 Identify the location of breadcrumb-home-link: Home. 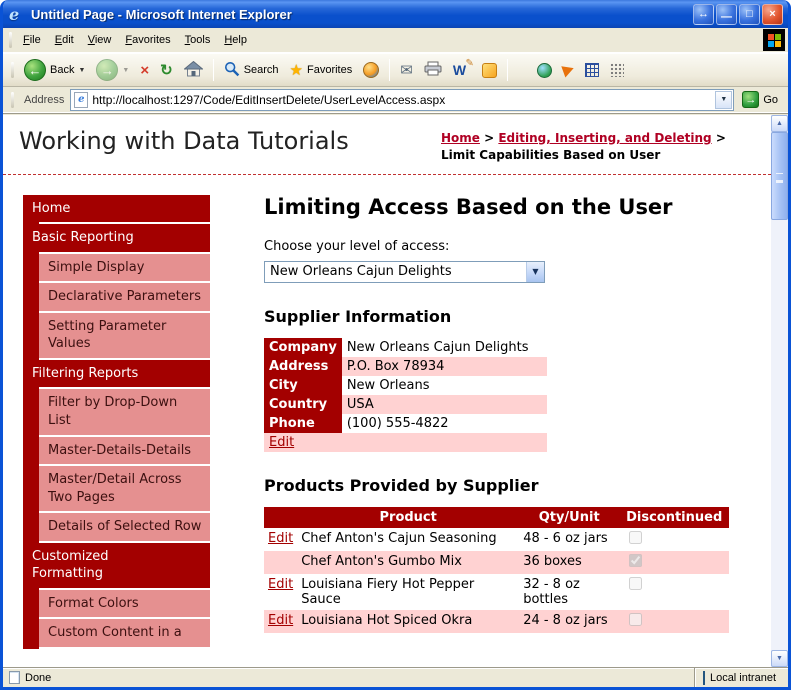
(460, 138).